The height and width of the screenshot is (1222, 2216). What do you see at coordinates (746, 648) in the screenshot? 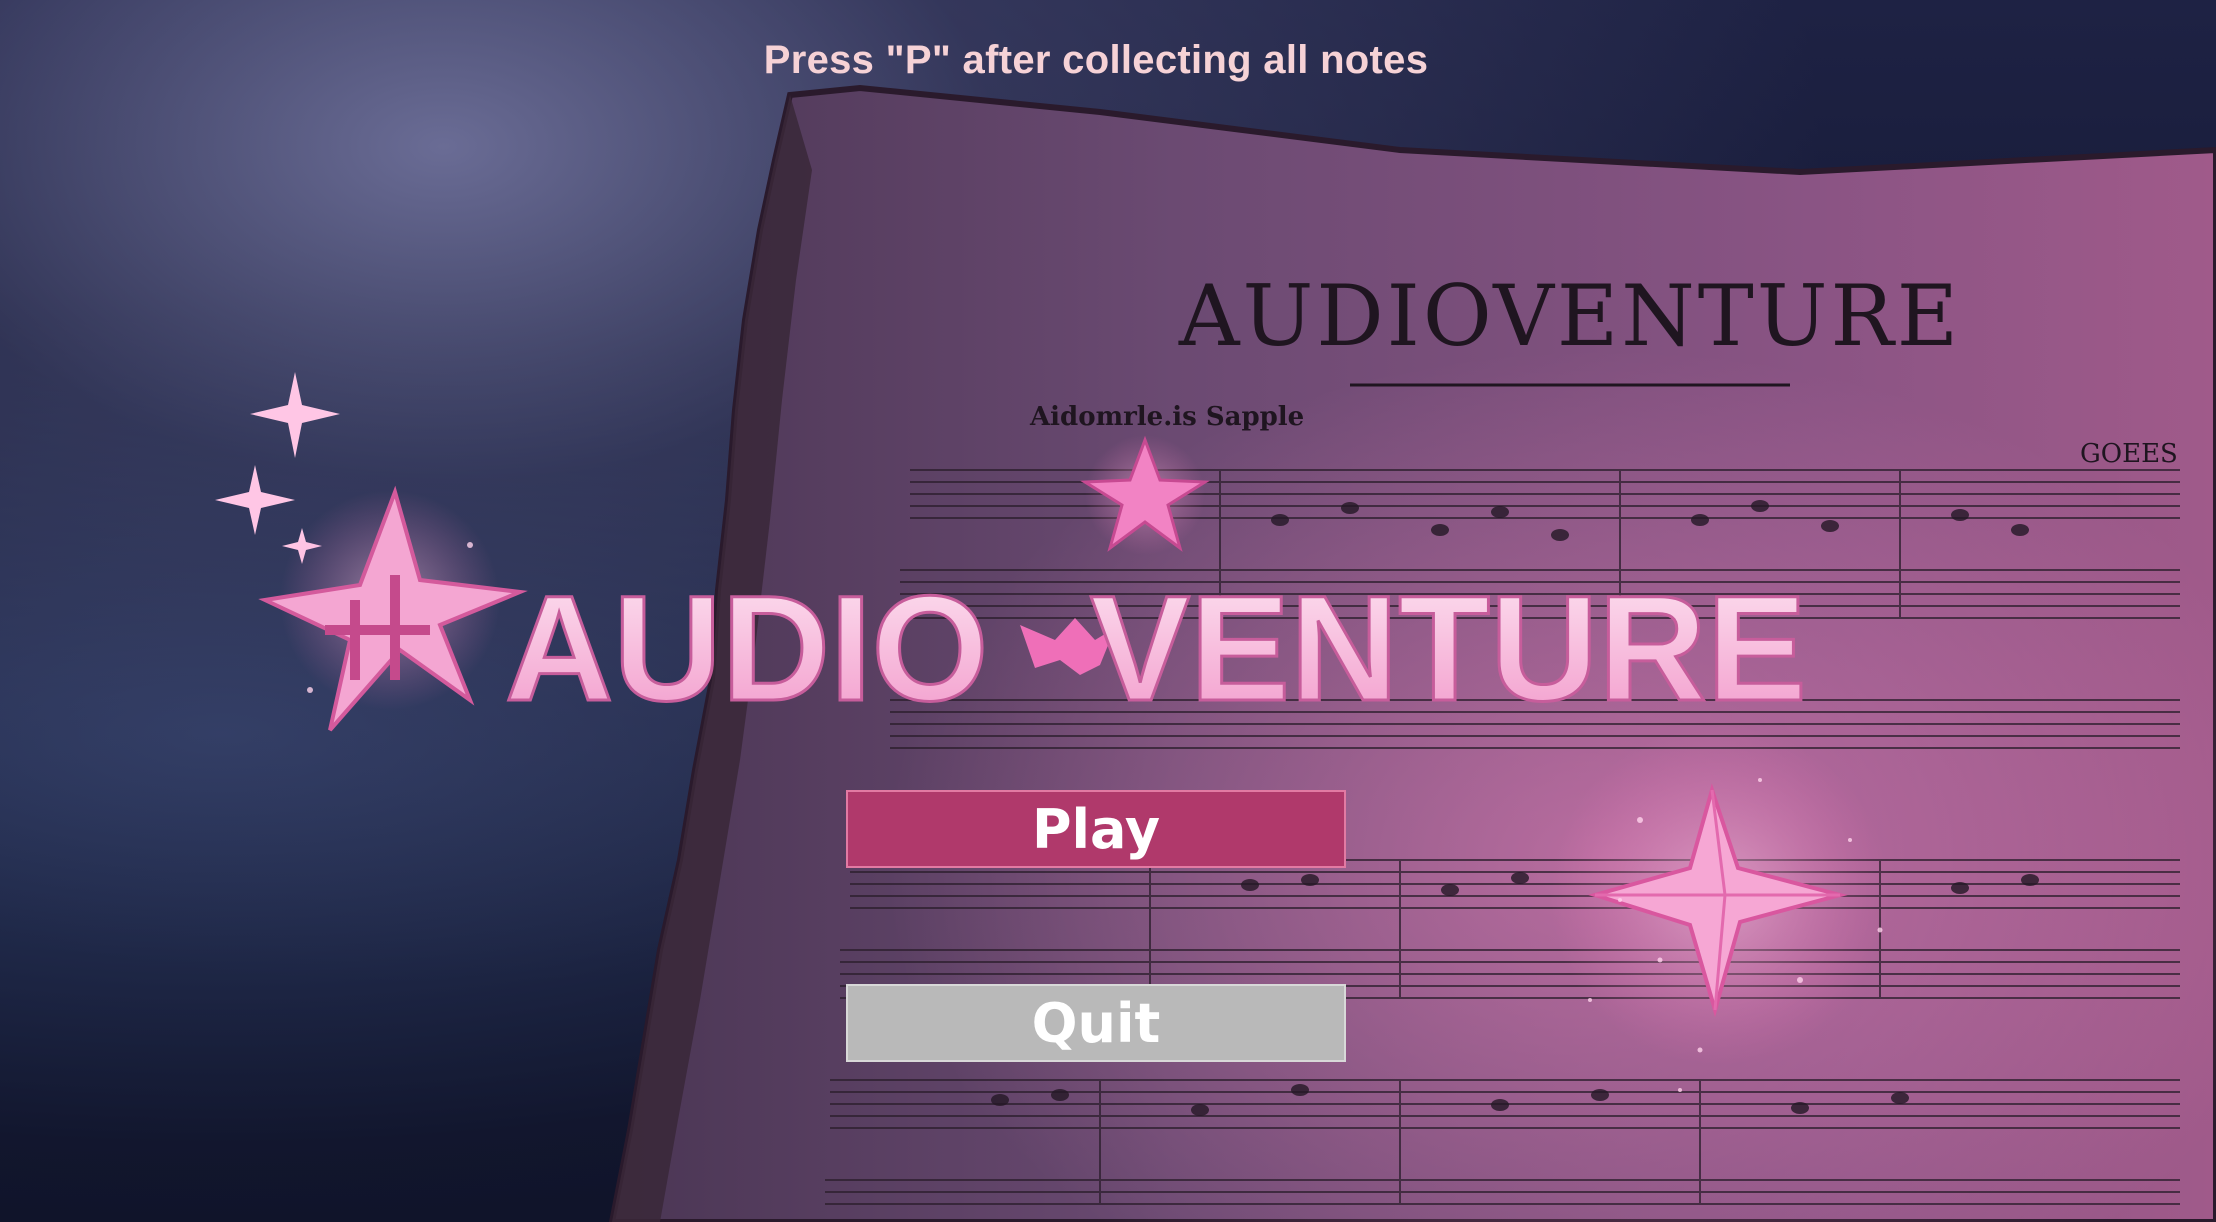
I see `game-logo-part1: AUDIO` at bounding box center [746, 648].